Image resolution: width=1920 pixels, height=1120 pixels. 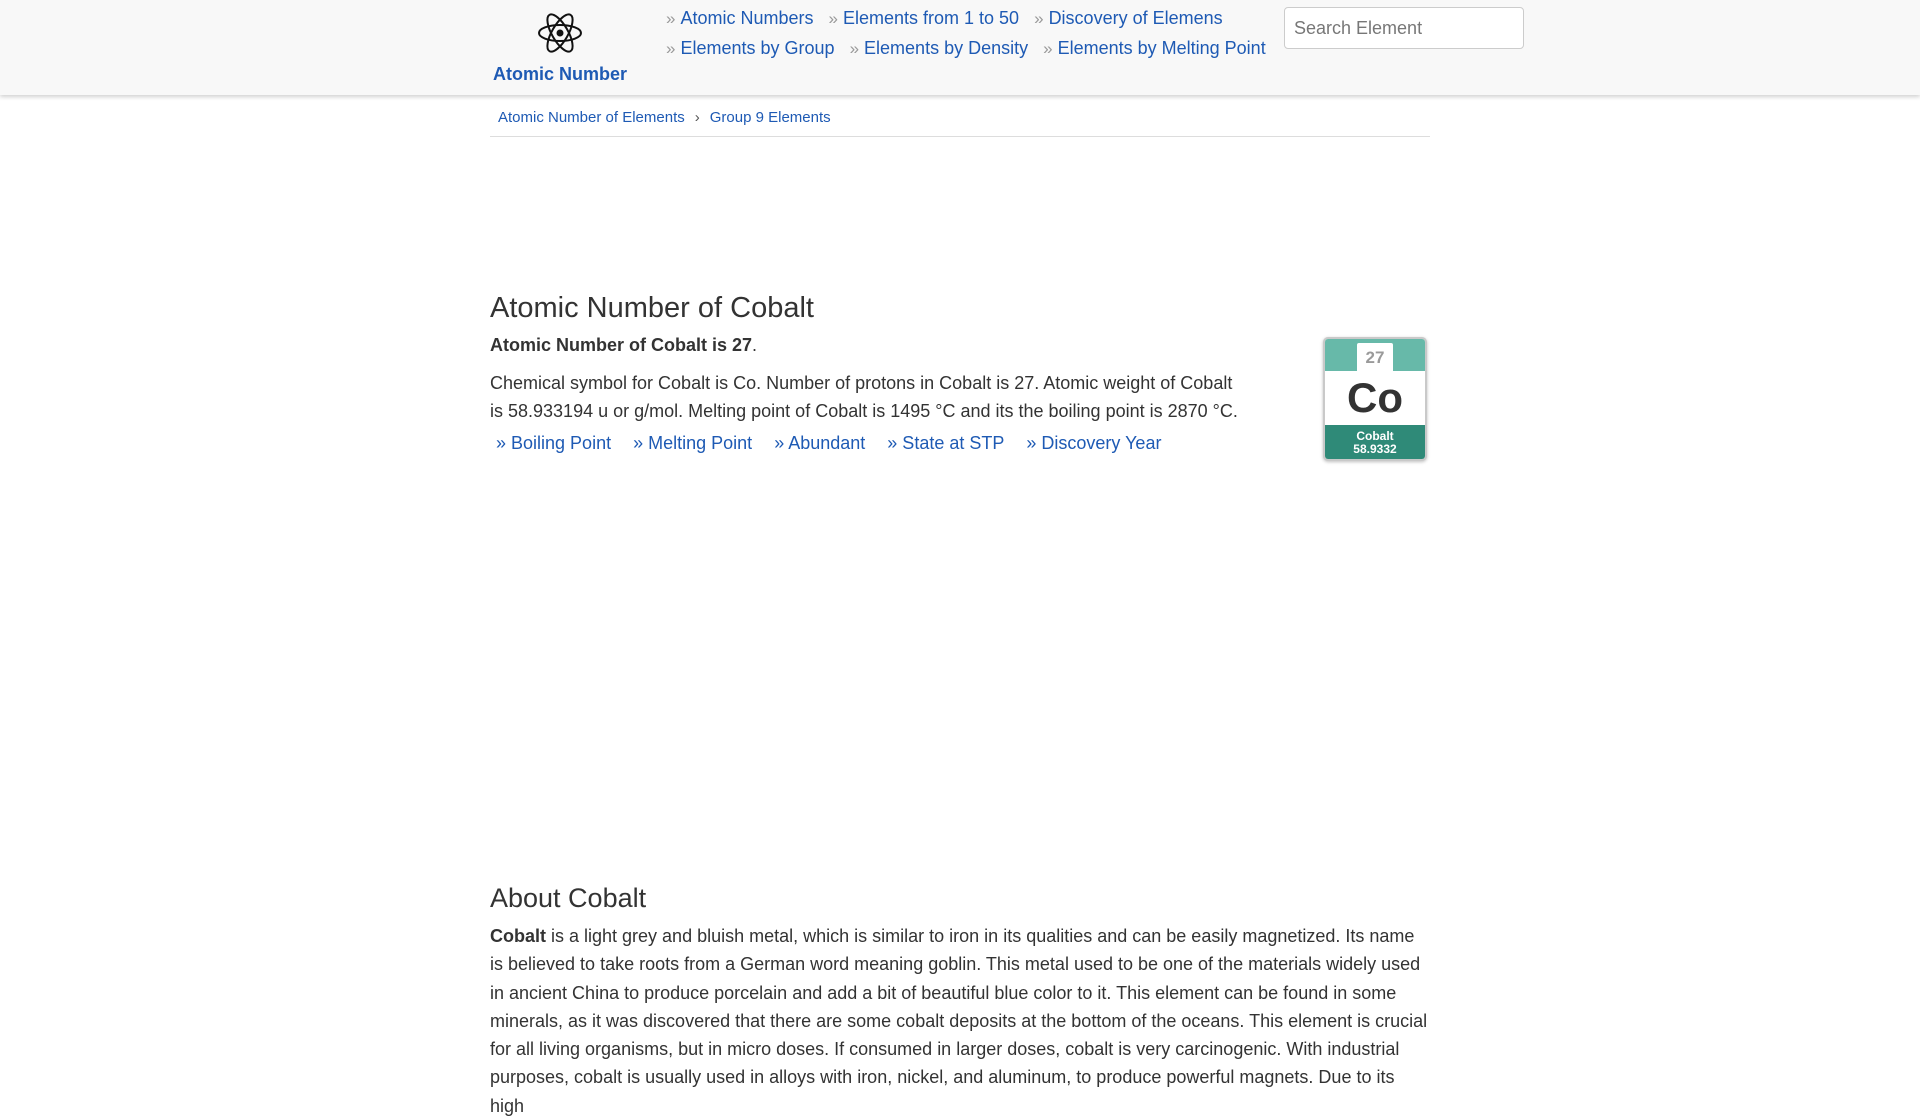 What do you see at coordinates (746, 18) in the screenshot?
I see `nav-link-atomic-numbers: Atomic Numbers` at bounding box center [746, 18].